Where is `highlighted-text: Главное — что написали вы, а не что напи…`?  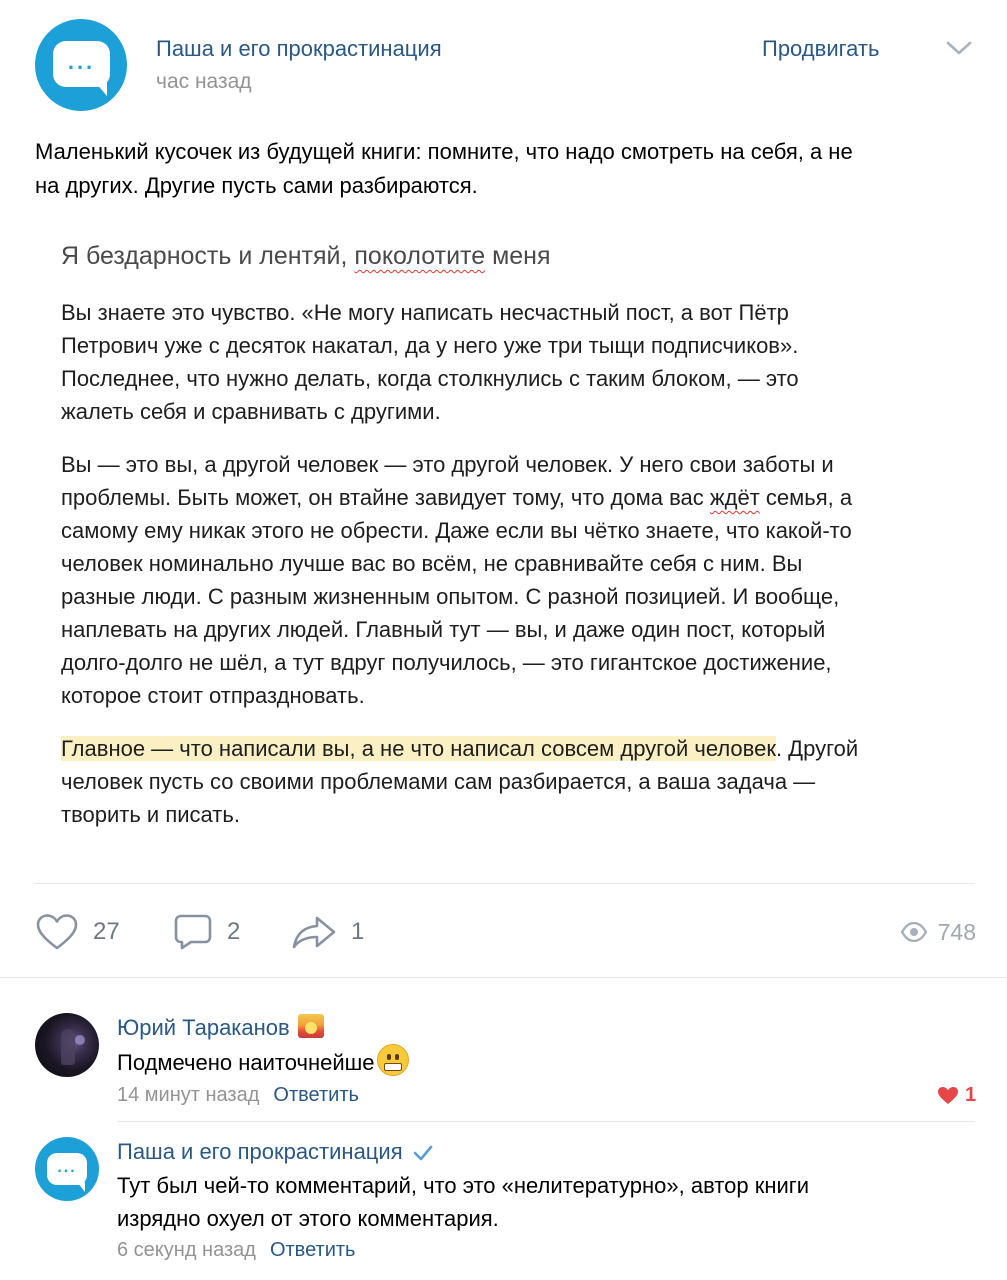
highlighted-text: Главное — что написали вы, а не что напи… is located at coordinates (418, 748).